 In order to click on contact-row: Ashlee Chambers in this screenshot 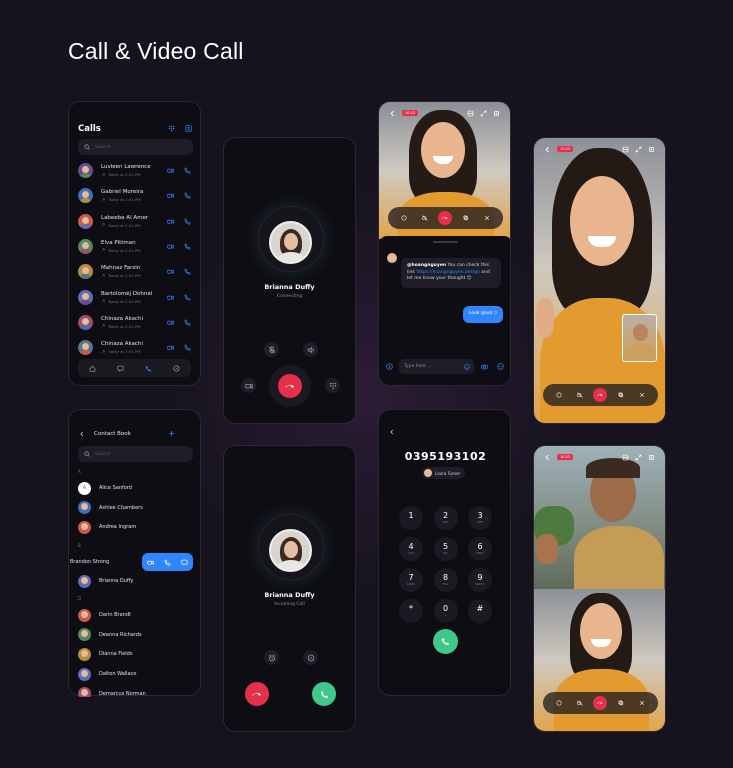, I will do `click(134, 508)`.